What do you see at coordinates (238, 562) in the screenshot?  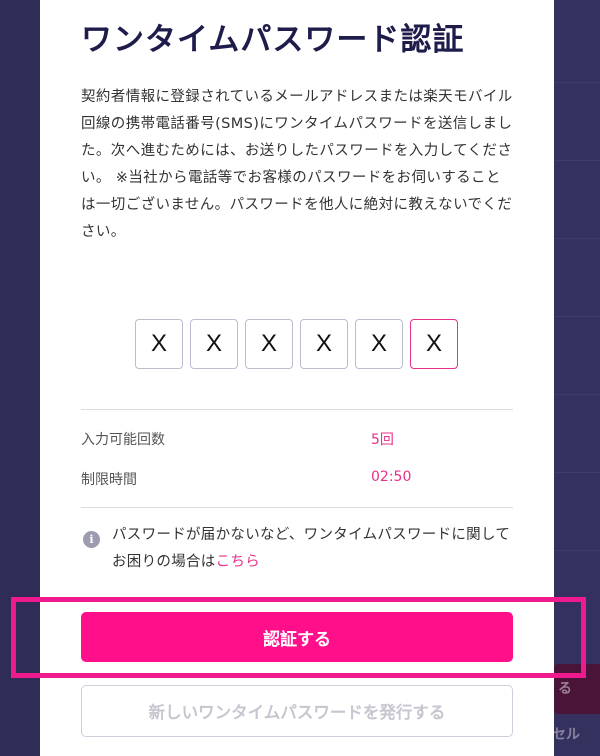 I see `help-link: こちら` at bounding box center [238, 562].